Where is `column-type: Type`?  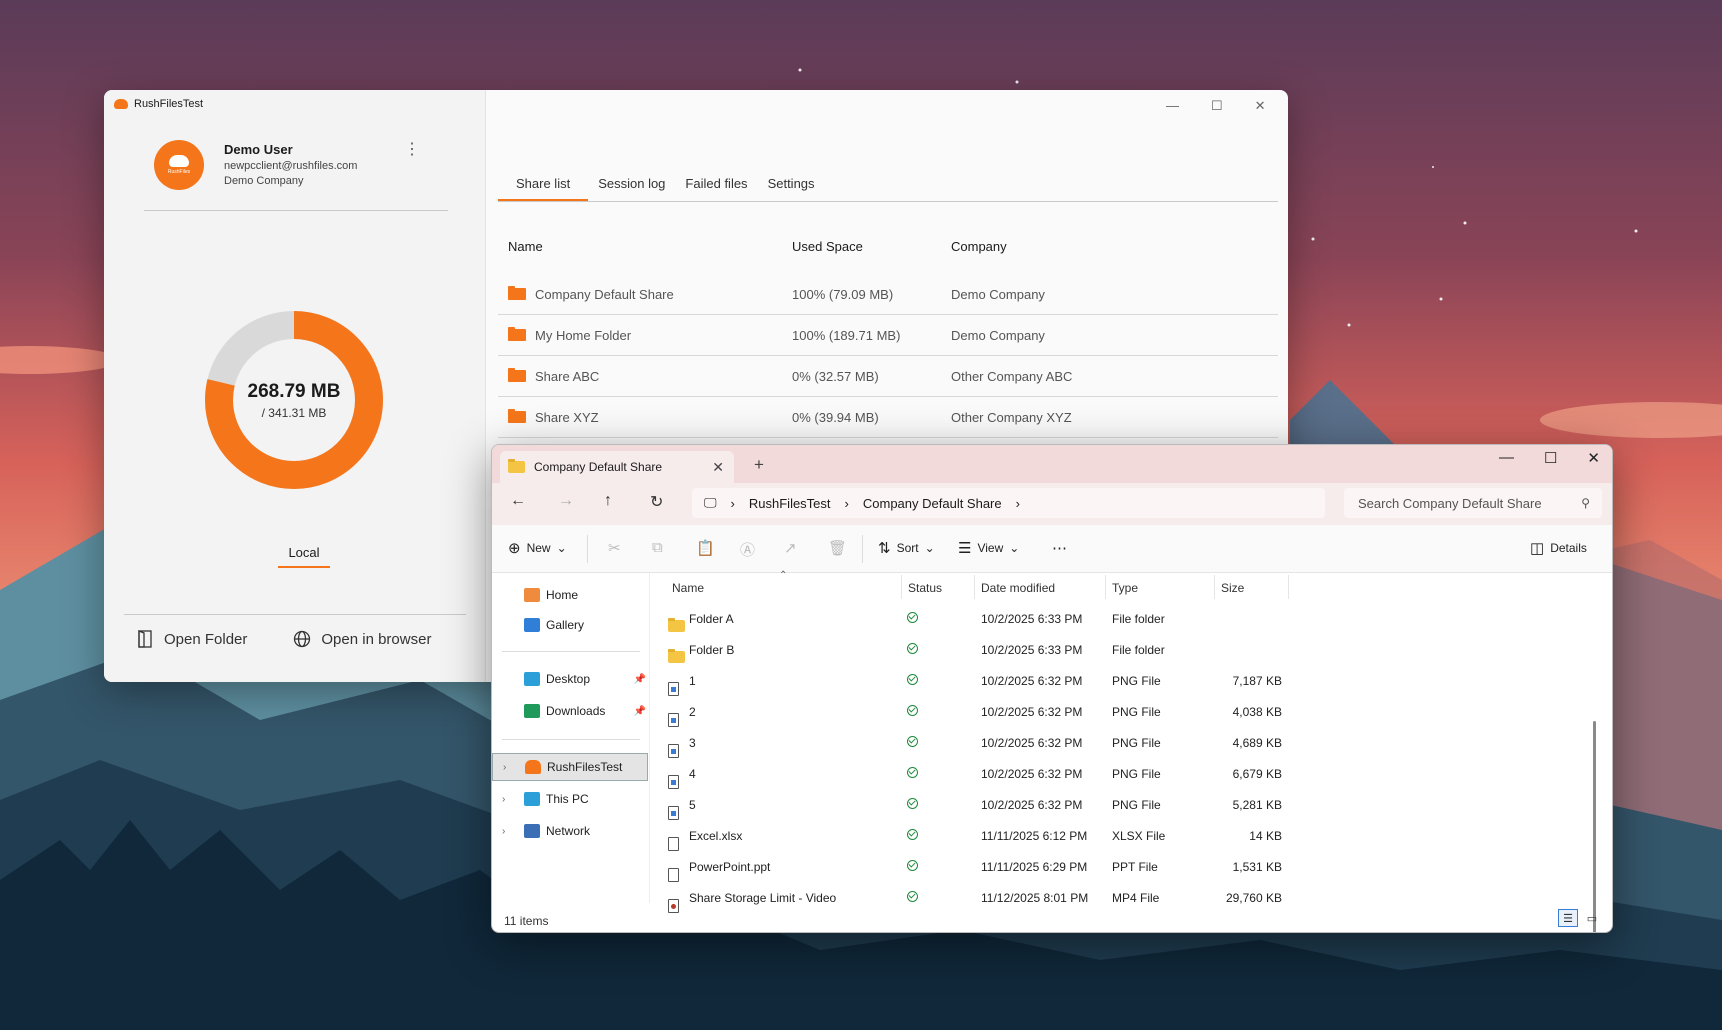
column-type: Type is located at coordinates (1125, 588).